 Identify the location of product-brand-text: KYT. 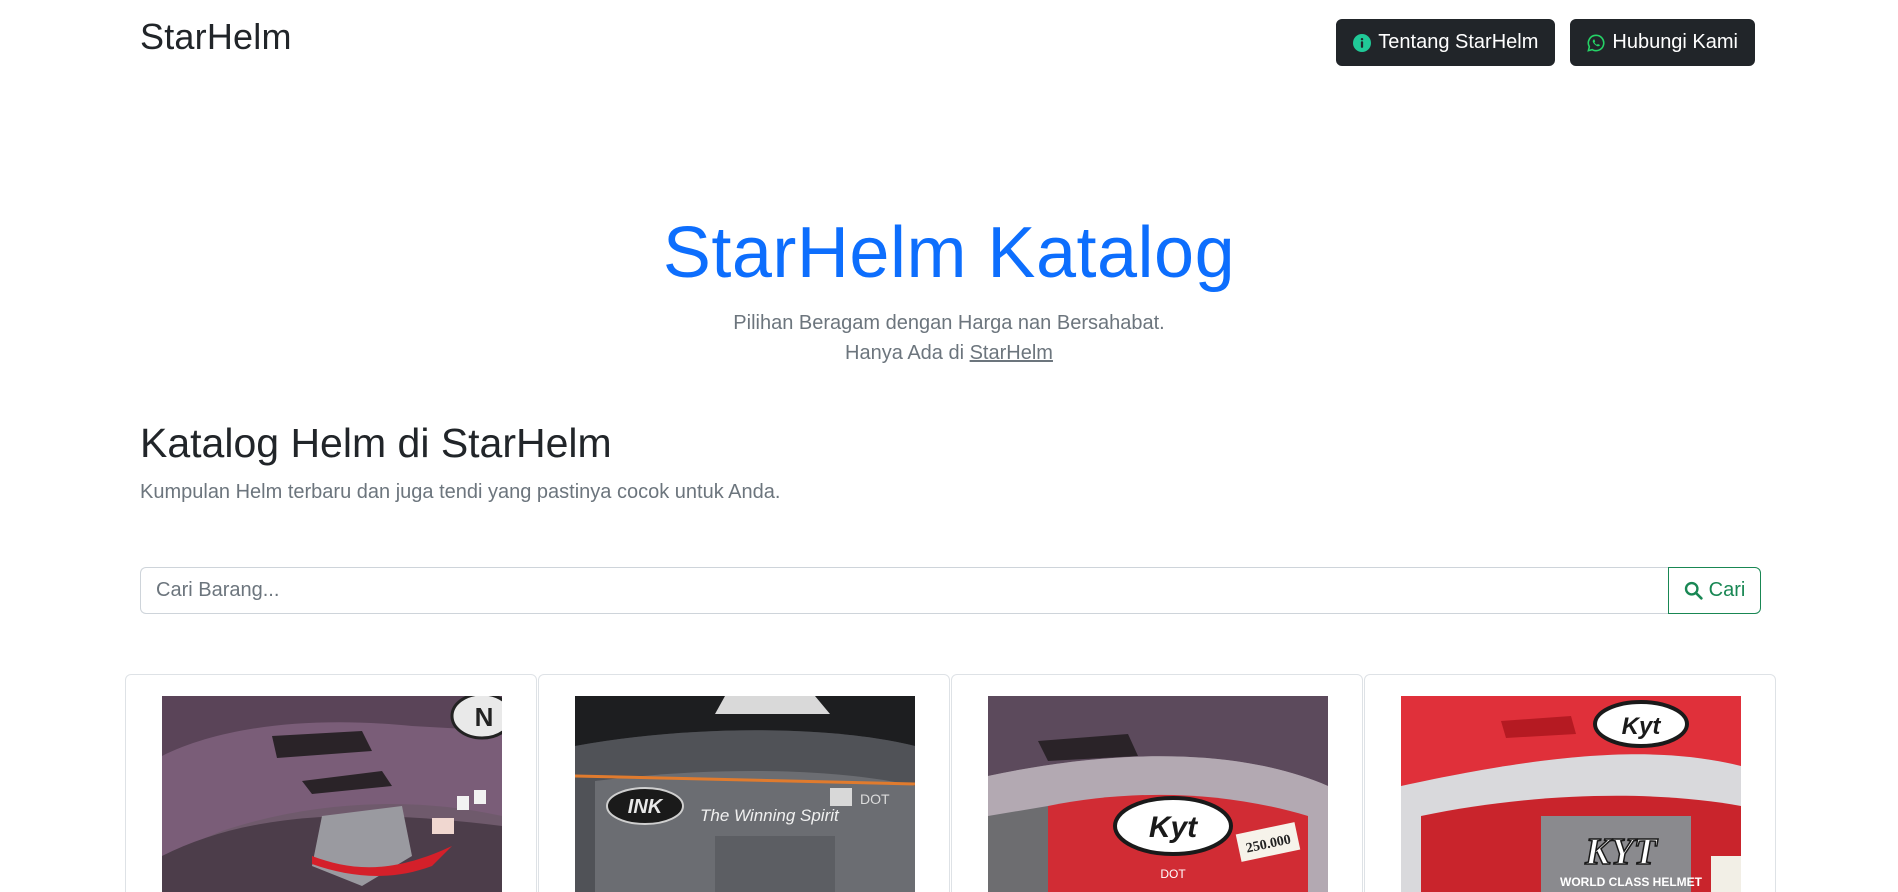
(1621, 852).